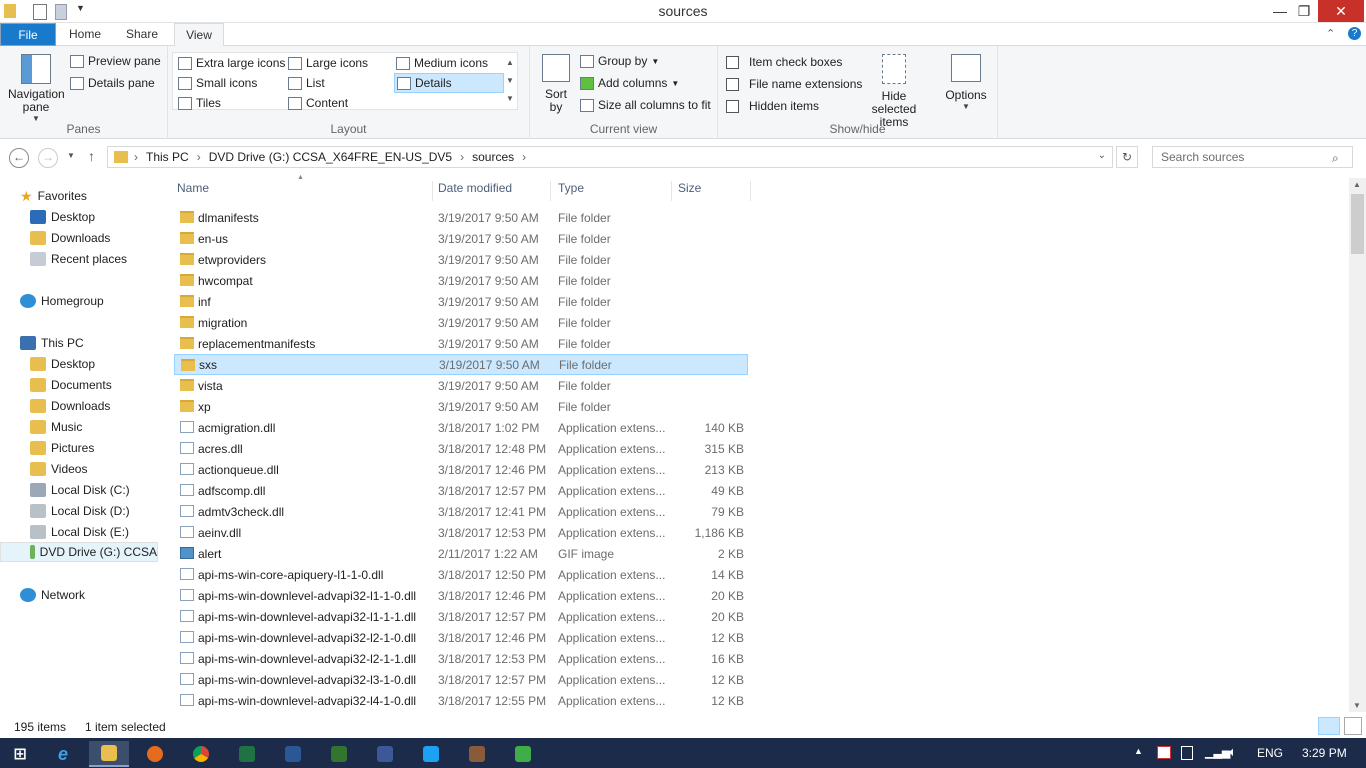 Image resolution: width=1366 pixels, height=768 pixels. What do you see at coordinates (431, 754) in the screenshot?
I see `taskbar-twitter` at bounding box center [431, 754].